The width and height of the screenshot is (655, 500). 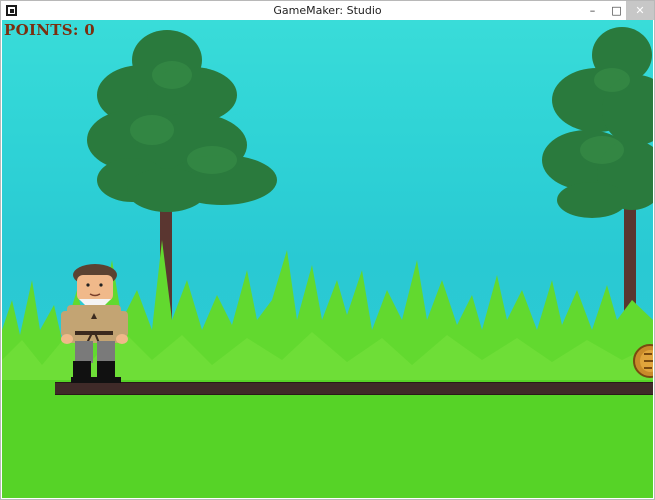 What do you see at coordinates (354, 388) in the screenshot?
I see `platform` at bounding box center [354, 388].